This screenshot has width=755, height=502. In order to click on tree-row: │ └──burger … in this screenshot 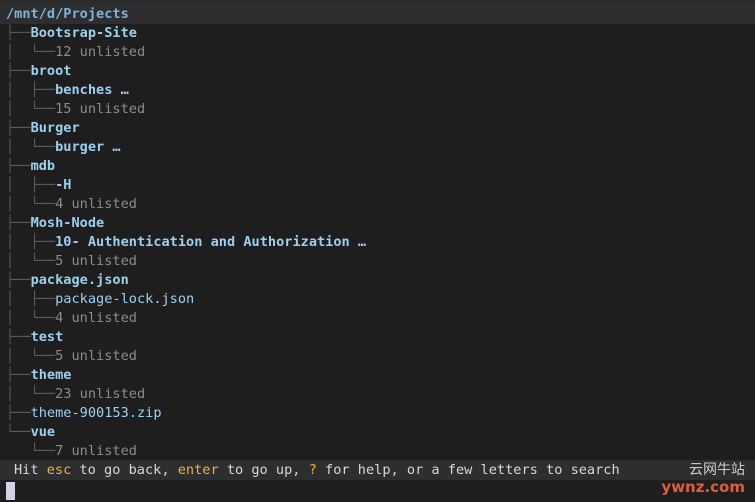, I will do `click(376, 147)`.